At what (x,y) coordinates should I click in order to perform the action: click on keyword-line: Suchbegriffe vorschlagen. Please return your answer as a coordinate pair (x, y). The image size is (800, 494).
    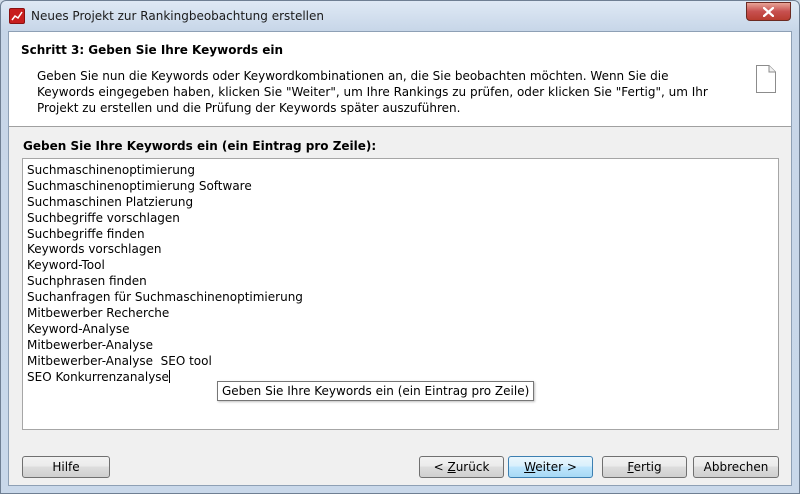
    Looking at the image, I should click on (400, 219).